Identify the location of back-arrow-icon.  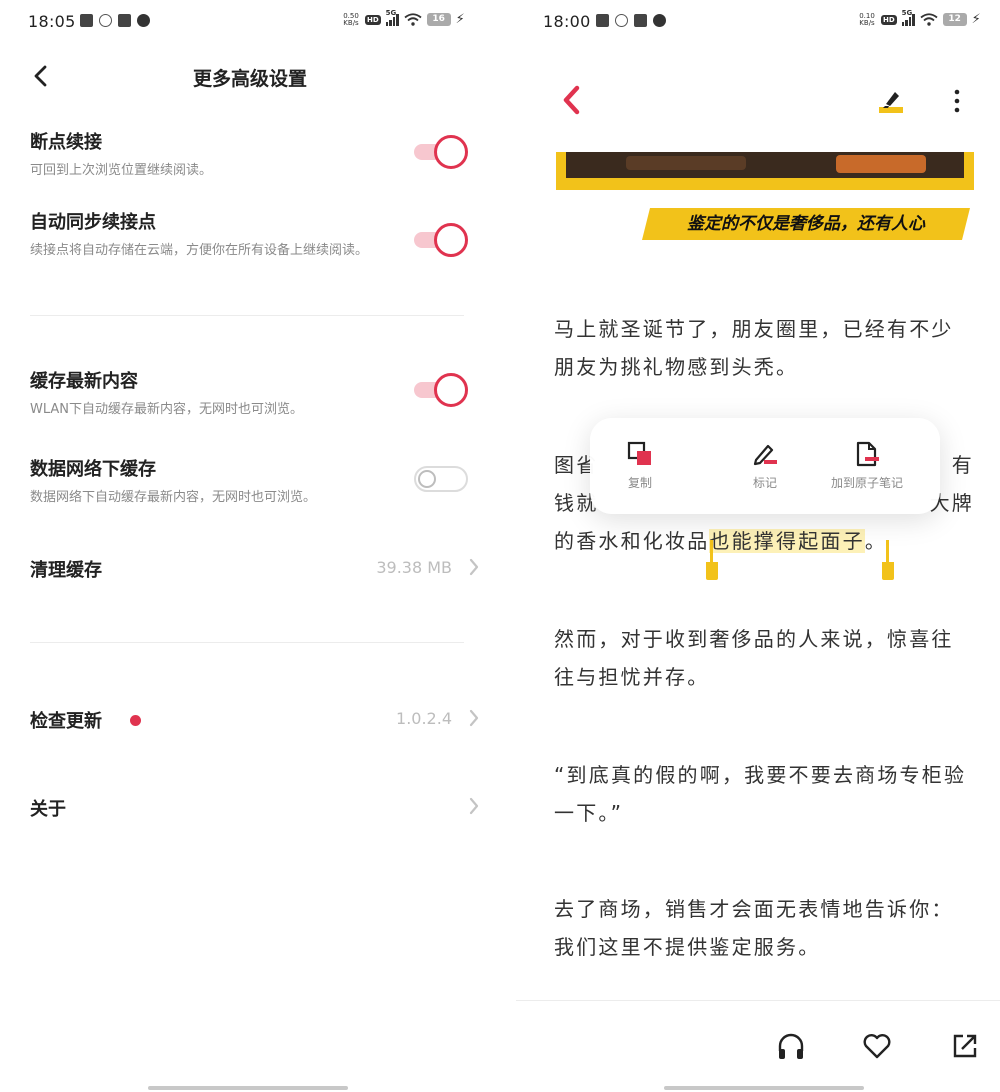
(571, 100).